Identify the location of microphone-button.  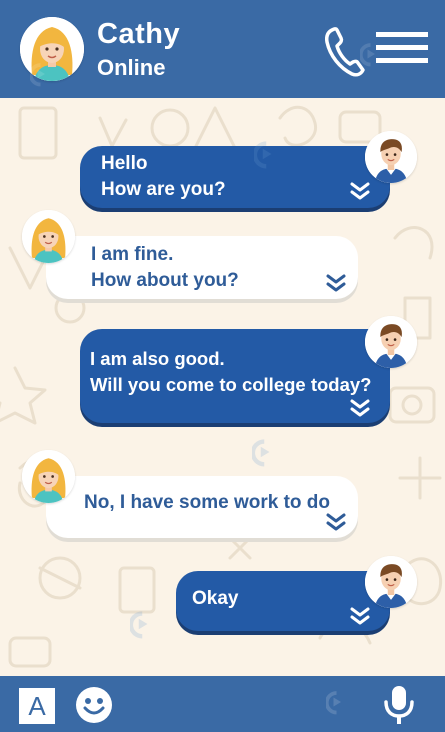
(399, 705).